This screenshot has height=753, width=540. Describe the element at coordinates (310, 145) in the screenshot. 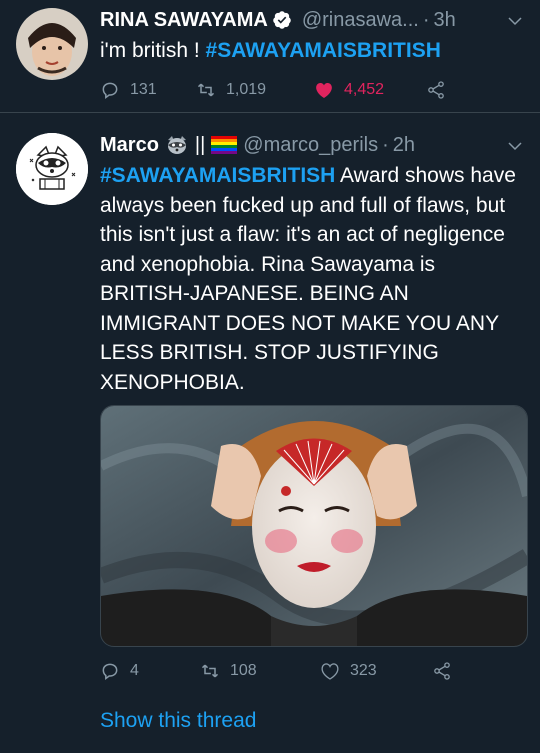

I see `handle: @marco_perils` at that location.